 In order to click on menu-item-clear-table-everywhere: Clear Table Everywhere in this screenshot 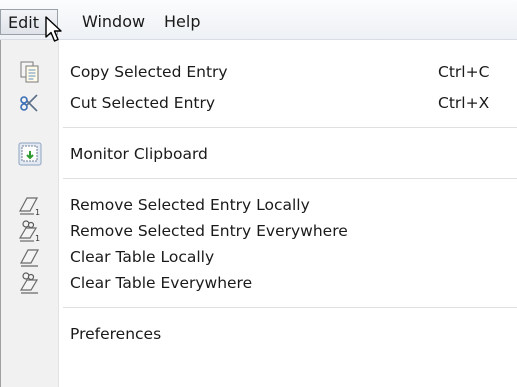, I will do `click(259, 283)`.